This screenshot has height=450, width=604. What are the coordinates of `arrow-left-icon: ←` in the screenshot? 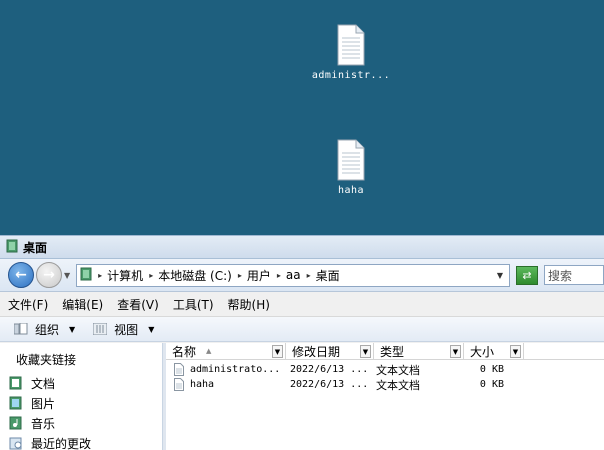 It's located at (21, 275).